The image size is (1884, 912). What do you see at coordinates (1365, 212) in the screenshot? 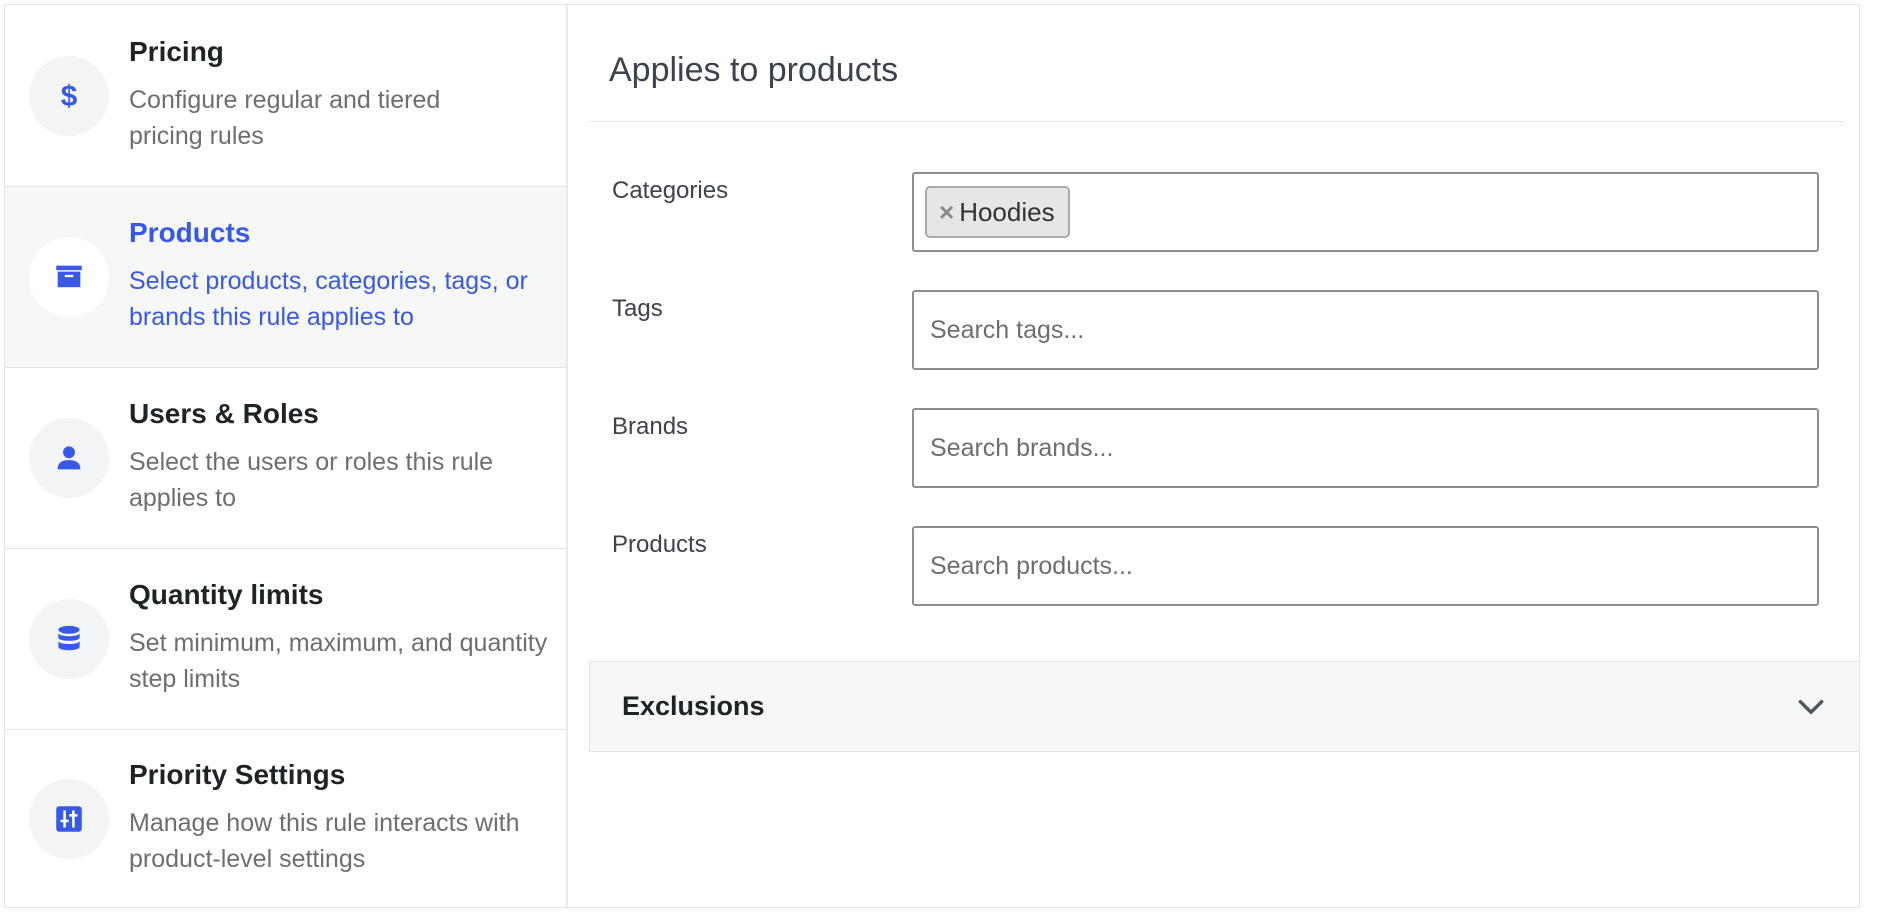
I see `categories-field: × Hoodies` at bounding box center [1365, 212].